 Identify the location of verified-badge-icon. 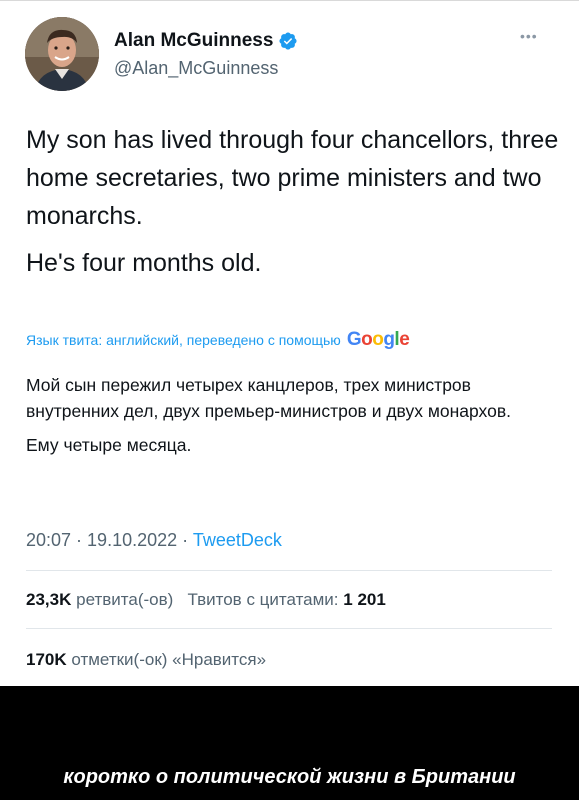
(288, 41).